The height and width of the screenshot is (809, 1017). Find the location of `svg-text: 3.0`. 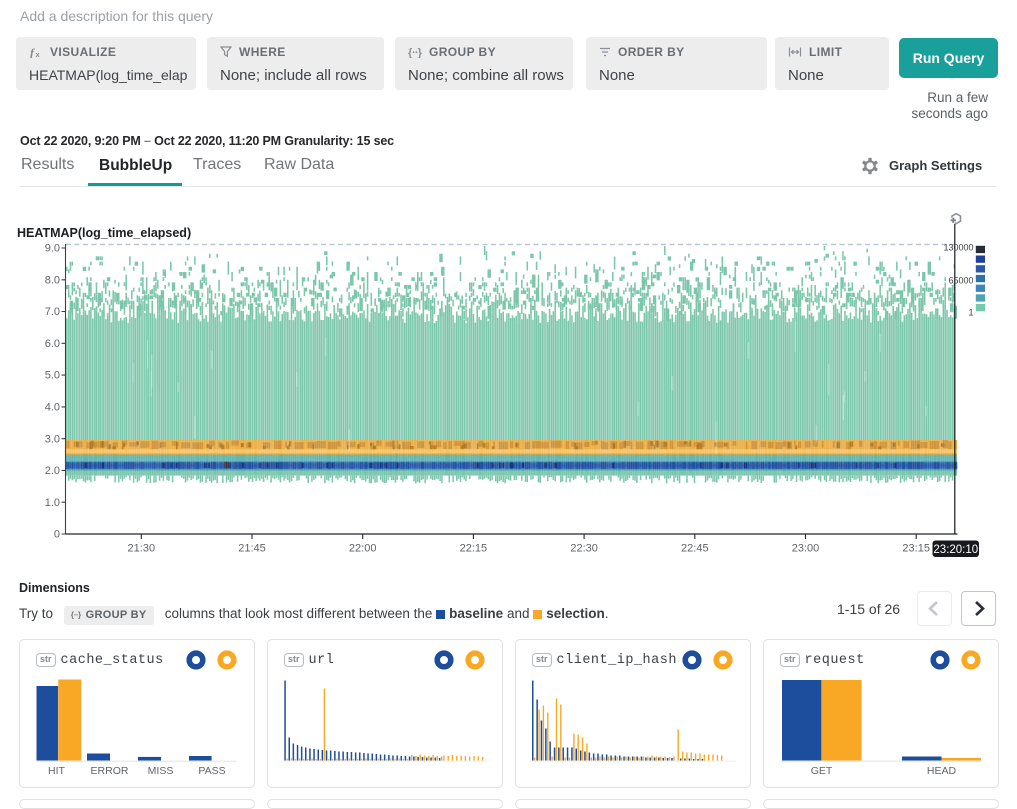

svg-text: 3.0 is located at coordinates (52, 439).